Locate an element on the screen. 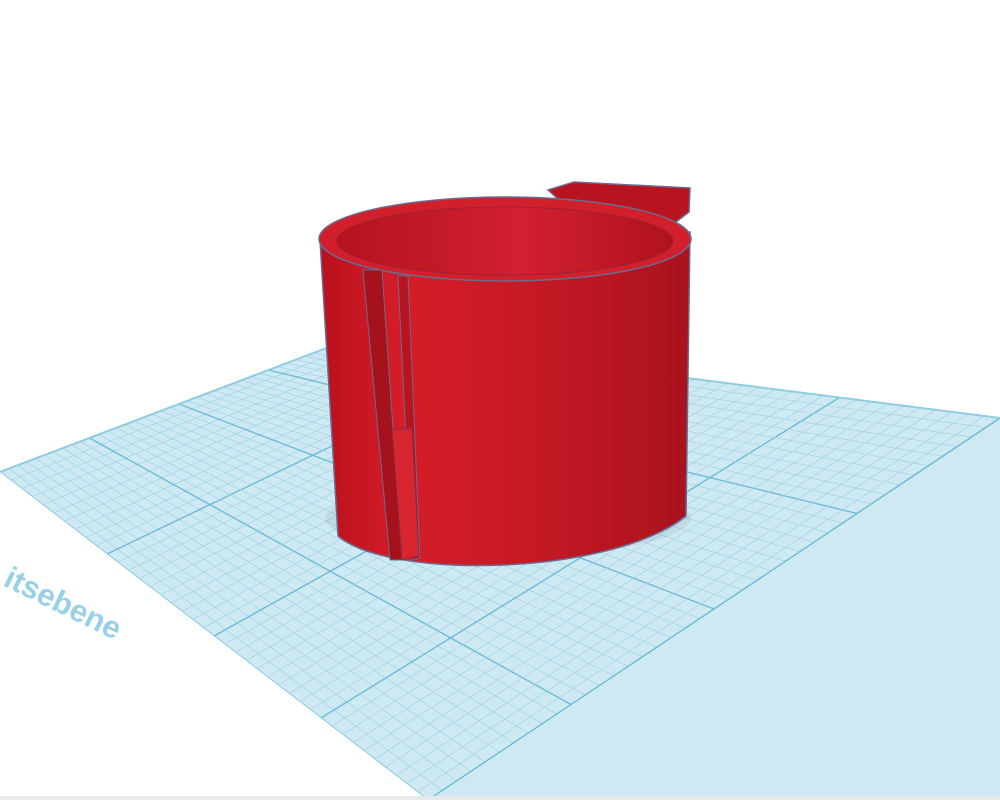 The width and height of the screenshot is (1000, 800). workplane-label: itsebene is located at coordinates (63, 603).